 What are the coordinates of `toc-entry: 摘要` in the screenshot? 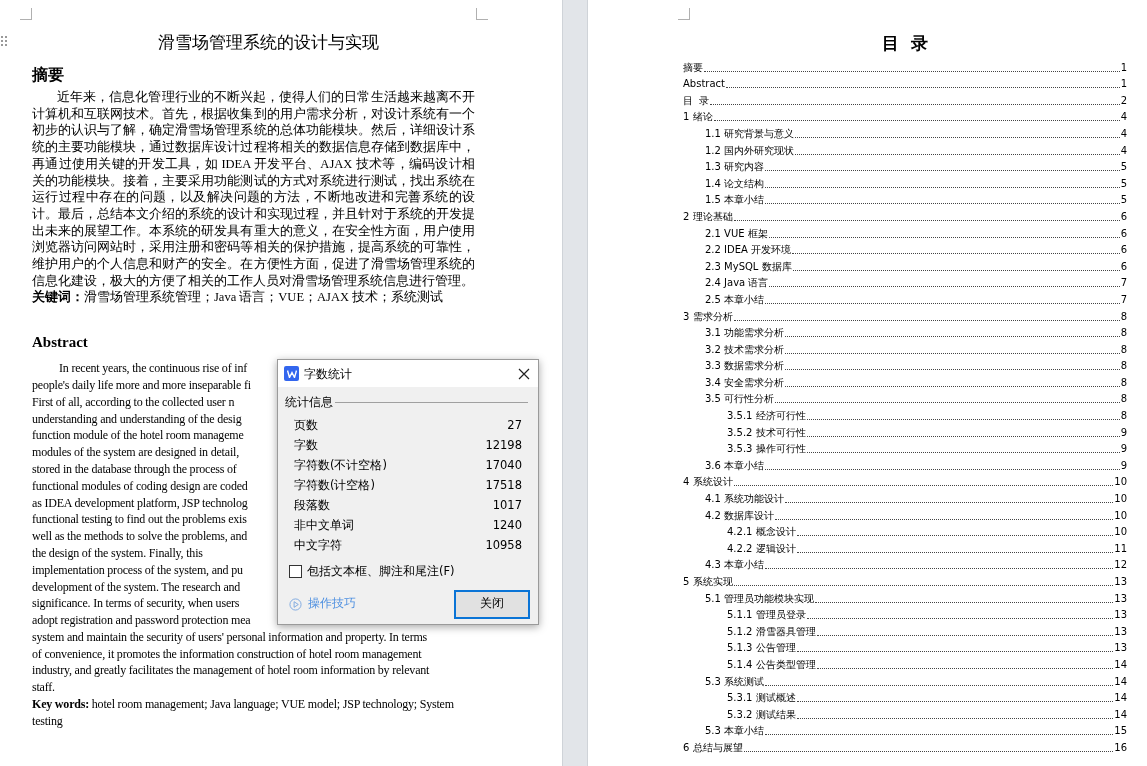 It's located at (693, 67).